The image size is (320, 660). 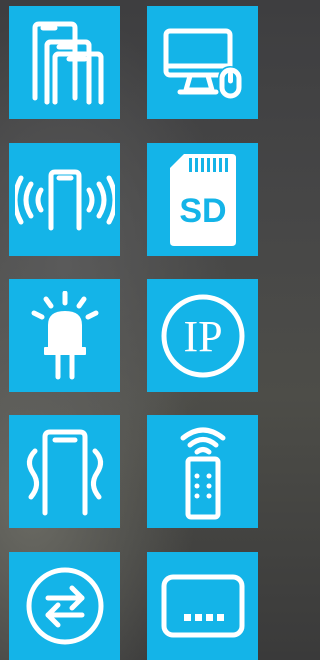 I want to click on led-light-icon, so click(x=65, y=335).